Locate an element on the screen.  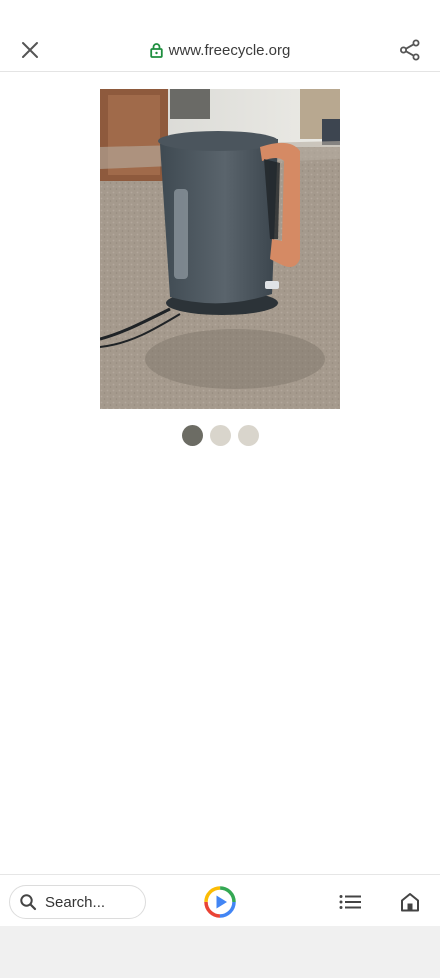
share-icon is located at coordinates (410, 50).